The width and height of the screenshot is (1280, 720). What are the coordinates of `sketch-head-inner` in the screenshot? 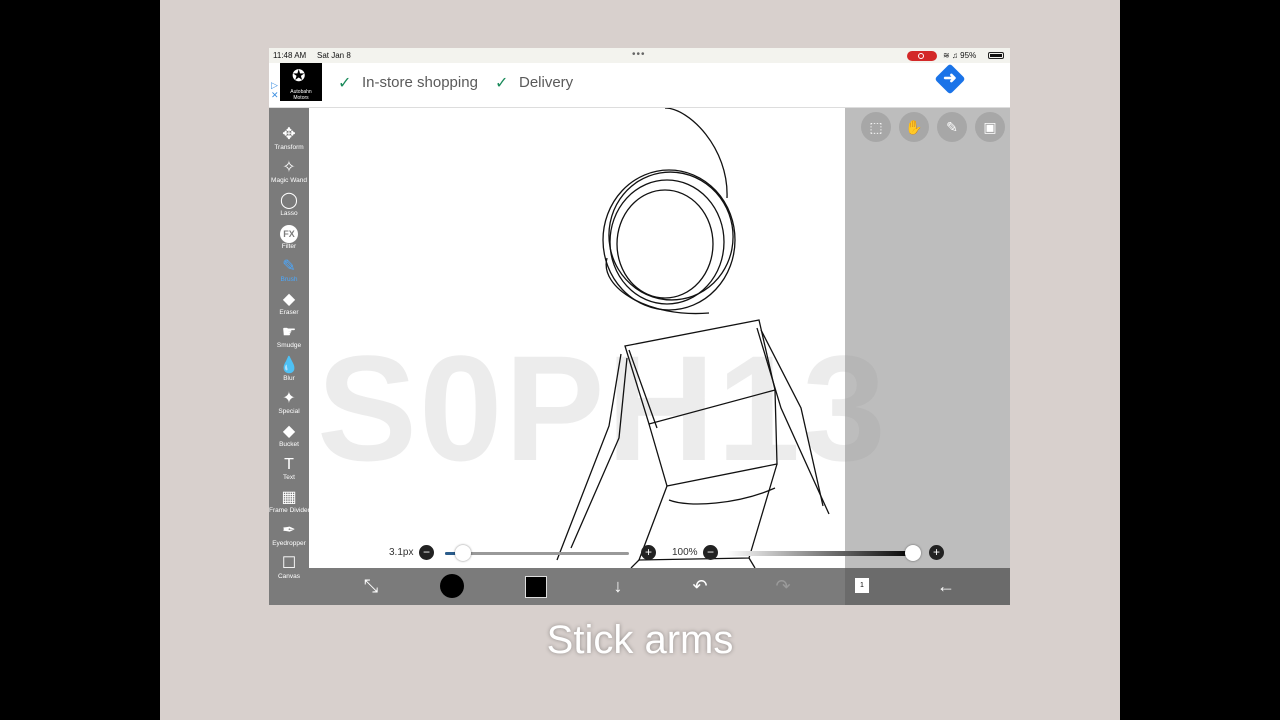 It's located at (665, 244).